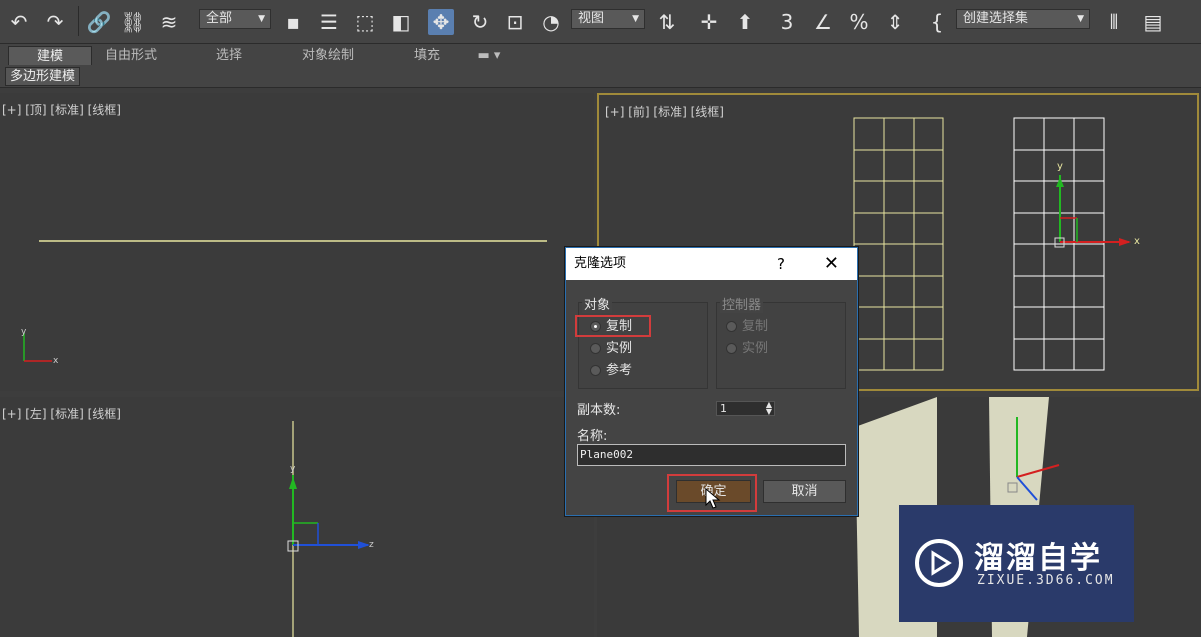  I want to click on keyboard-shortcut-icon: ⬆, so click(745, 22).